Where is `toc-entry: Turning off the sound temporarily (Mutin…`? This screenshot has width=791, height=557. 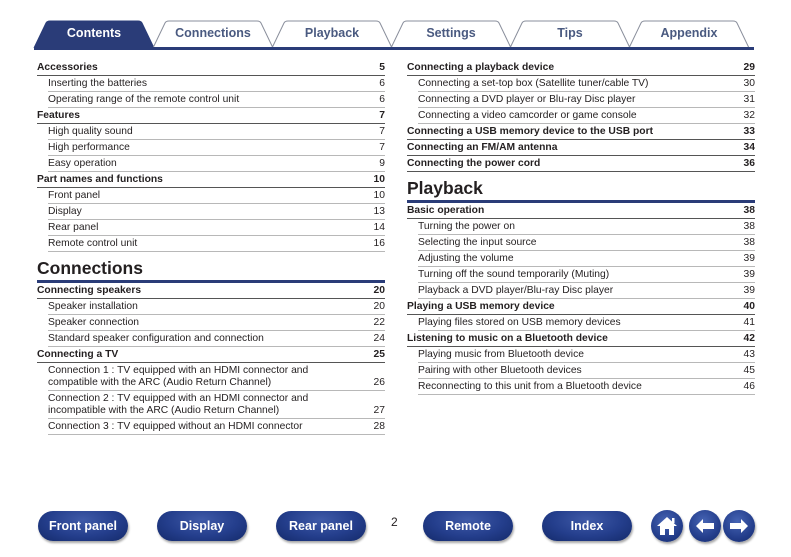
toc-entry: Turning off the sound temporarily (Mutin… is located at coordinates (586, 275).